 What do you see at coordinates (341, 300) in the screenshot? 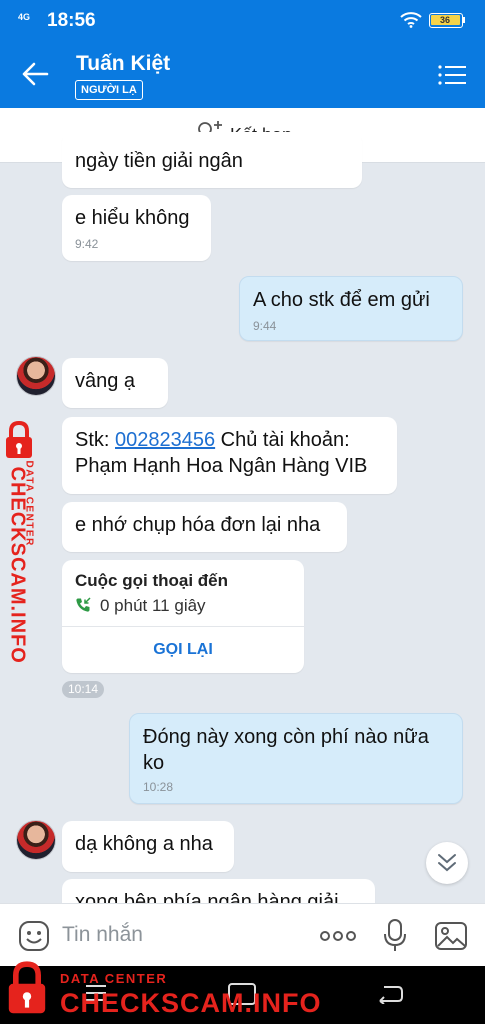
I see `message-text: A cho stk để em gửi` at bounding box center [341, 300].